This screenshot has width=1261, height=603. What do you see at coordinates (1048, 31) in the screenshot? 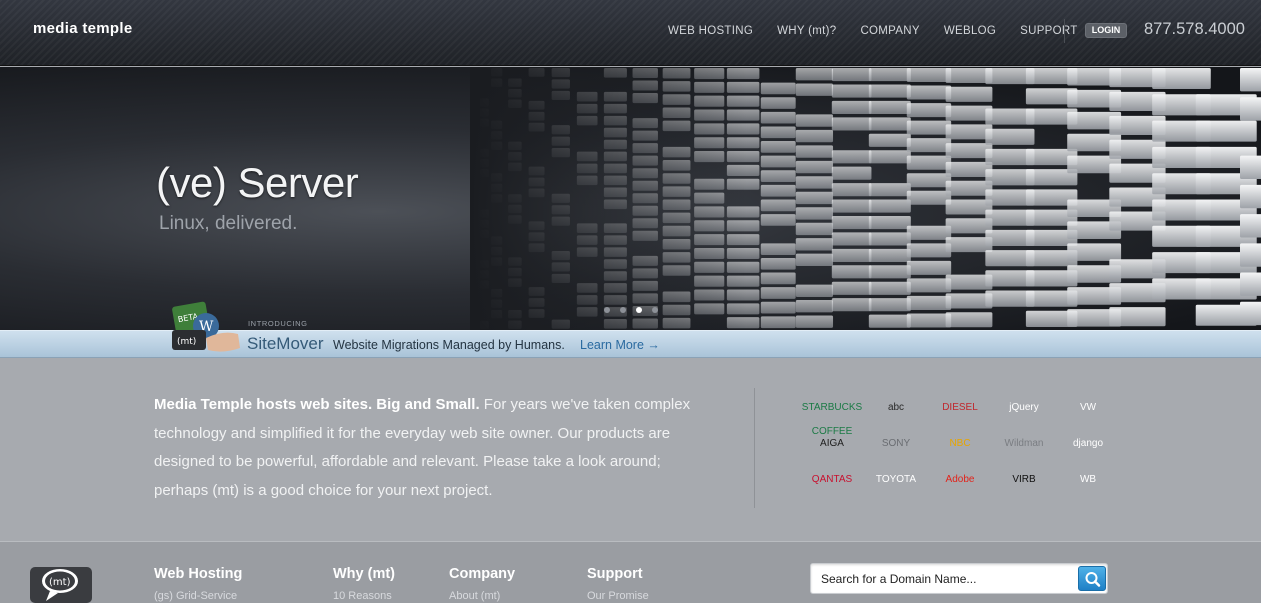
I see `nav-support: SUPPORT` at bounding box center [1048, 31].